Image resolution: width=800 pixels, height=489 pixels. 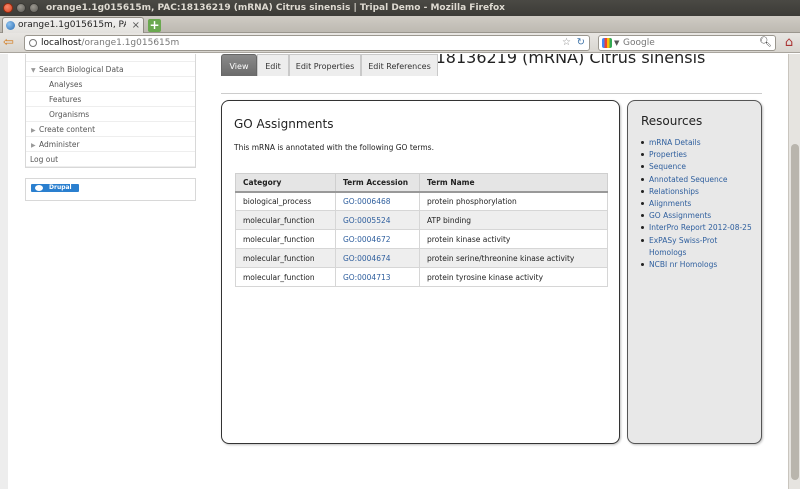 I want to click on nav-item-analyses: Analyses, so click(x=110, y=84).